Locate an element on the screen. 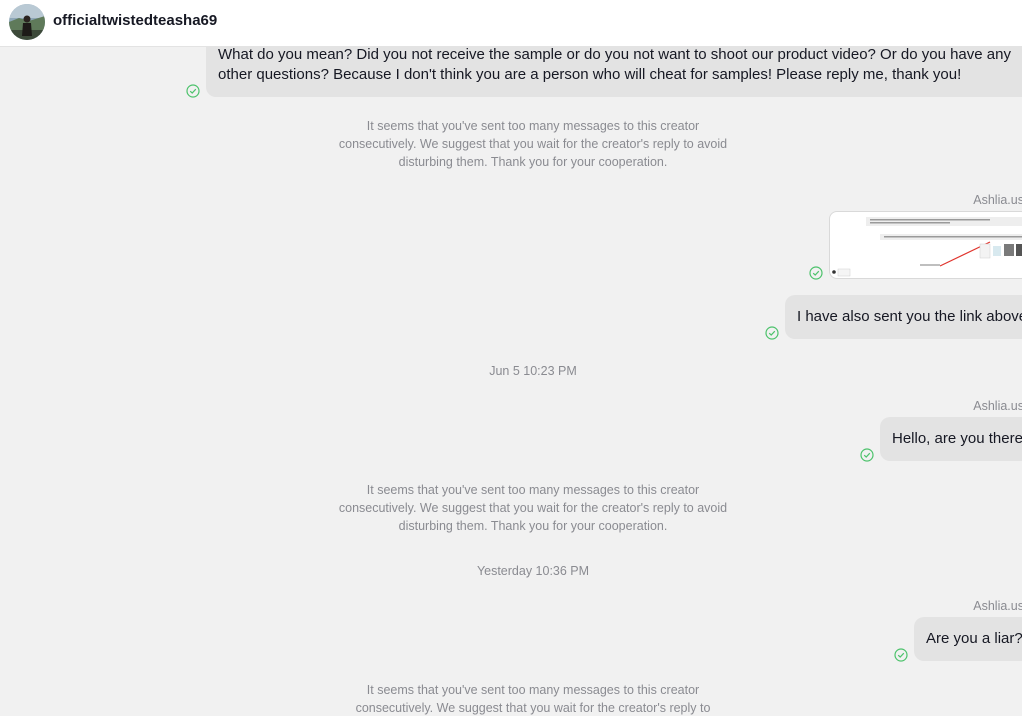  timestamp: Yesterday 10:36 PM is located at coordinates (533, 571).